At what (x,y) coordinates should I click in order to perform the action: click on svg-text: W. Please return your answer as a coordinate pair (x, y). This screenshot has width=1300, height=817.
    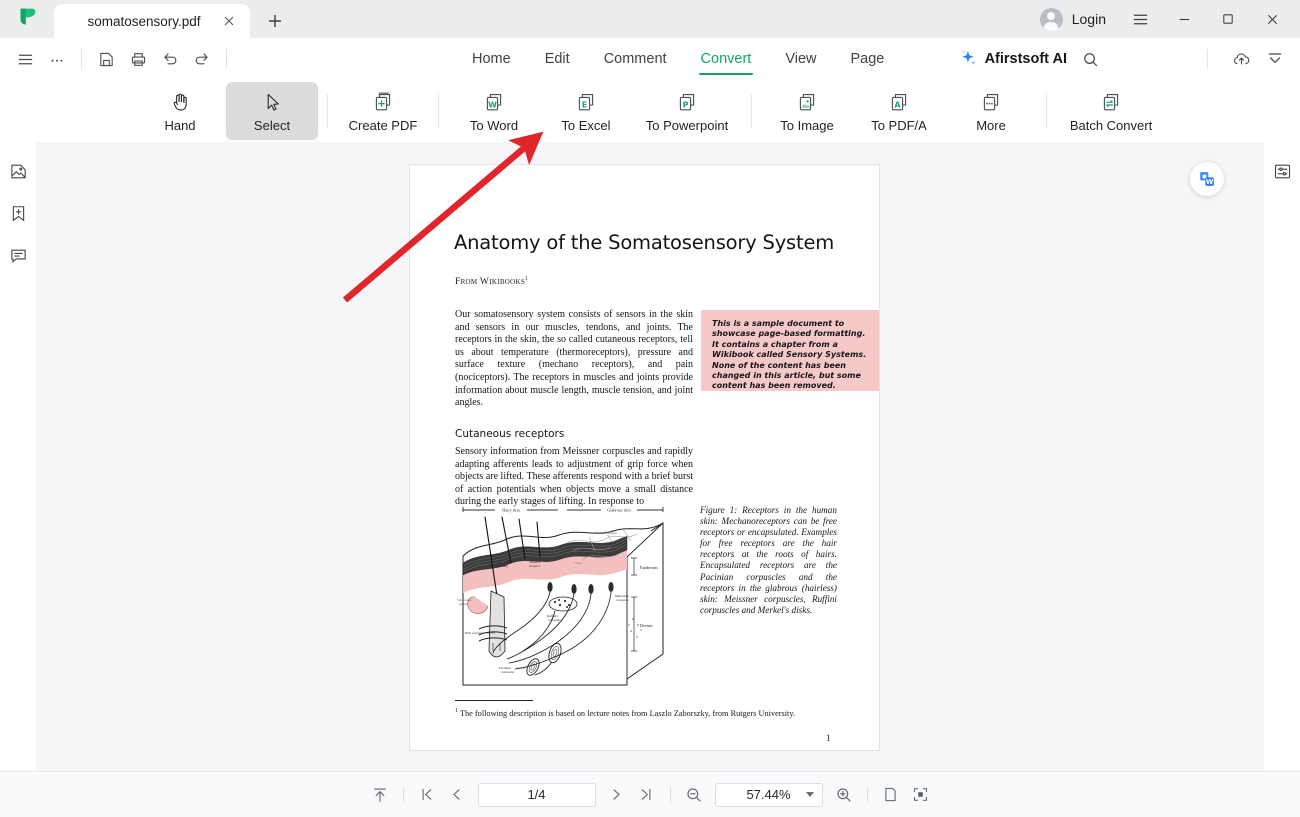
    Looking at the image, I should click on (1210, 182).